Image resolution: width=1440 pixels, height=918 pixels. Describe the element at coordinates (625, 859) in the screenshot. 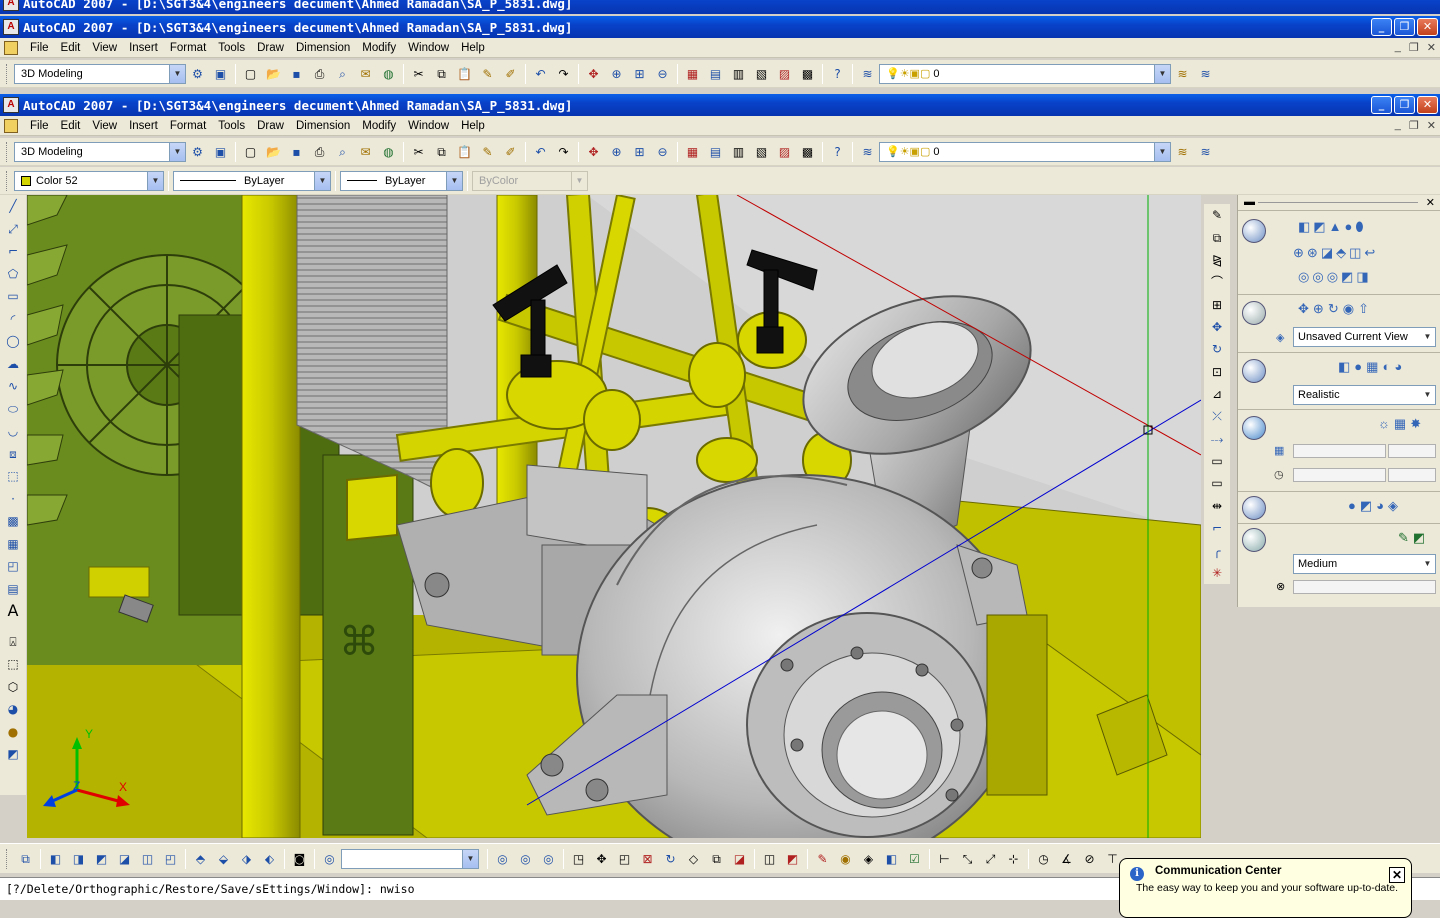

I see `offset-faces-icon: ◰` at that location.